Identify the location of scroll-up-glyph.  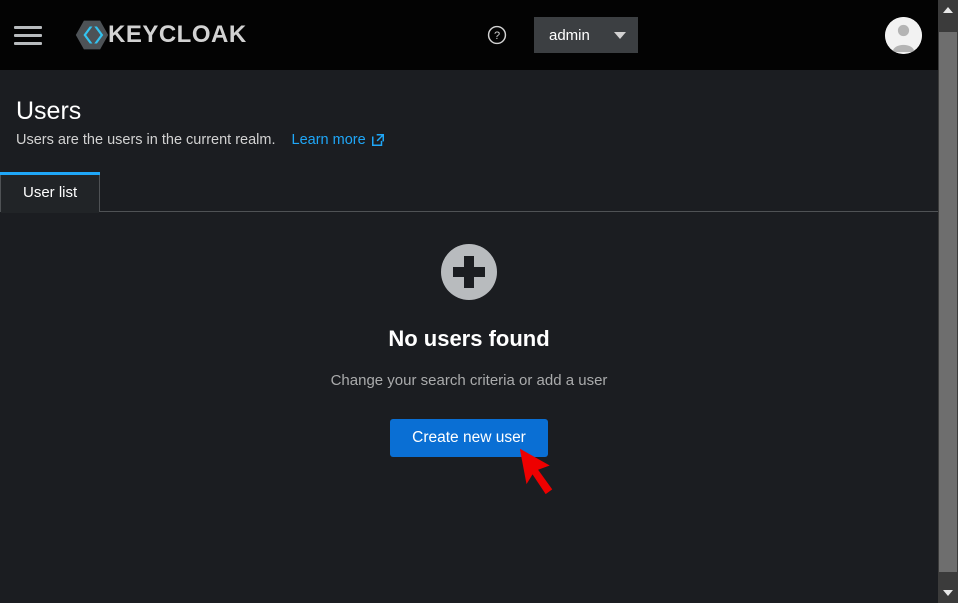
(948, 10).